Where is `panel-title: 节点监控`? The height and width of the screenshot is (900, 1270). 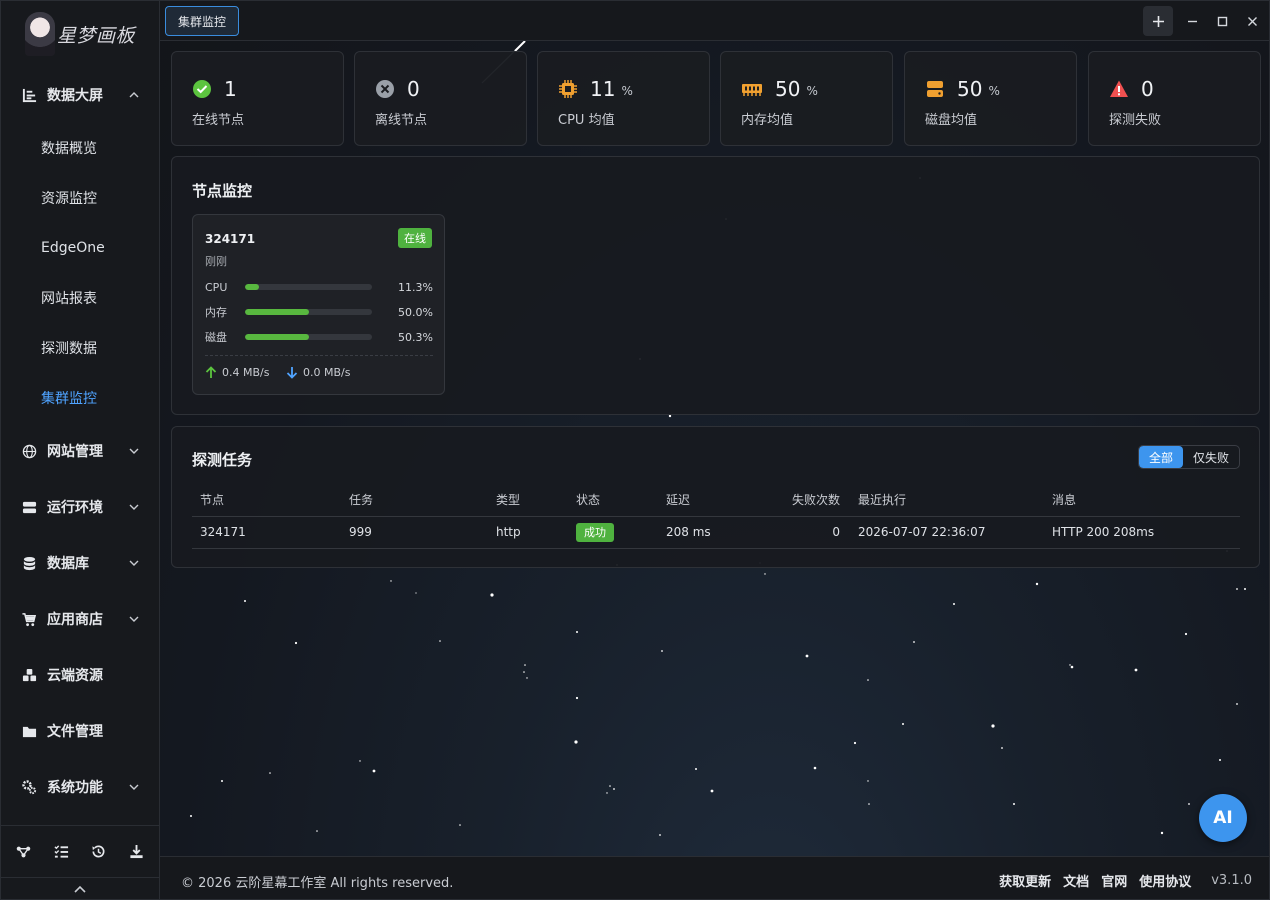 panel-title: 节点监控 is located at coordinates (222, 191).